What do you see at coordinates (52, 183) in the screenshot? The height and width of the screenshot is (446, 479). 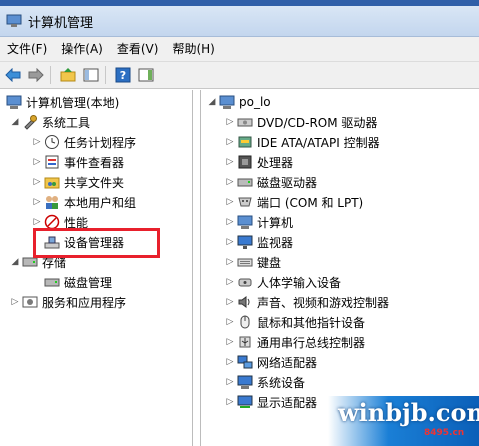 I see `shared-folder-icon` at bounding box center [52, 183].